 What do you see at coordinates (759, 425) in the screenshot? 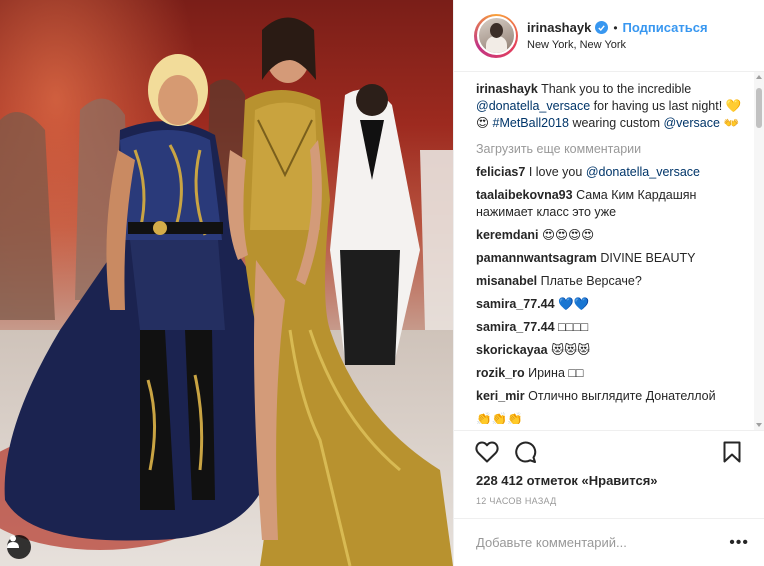
I see `scroll-down-arrow-icon` at bounding box center [759, 425].